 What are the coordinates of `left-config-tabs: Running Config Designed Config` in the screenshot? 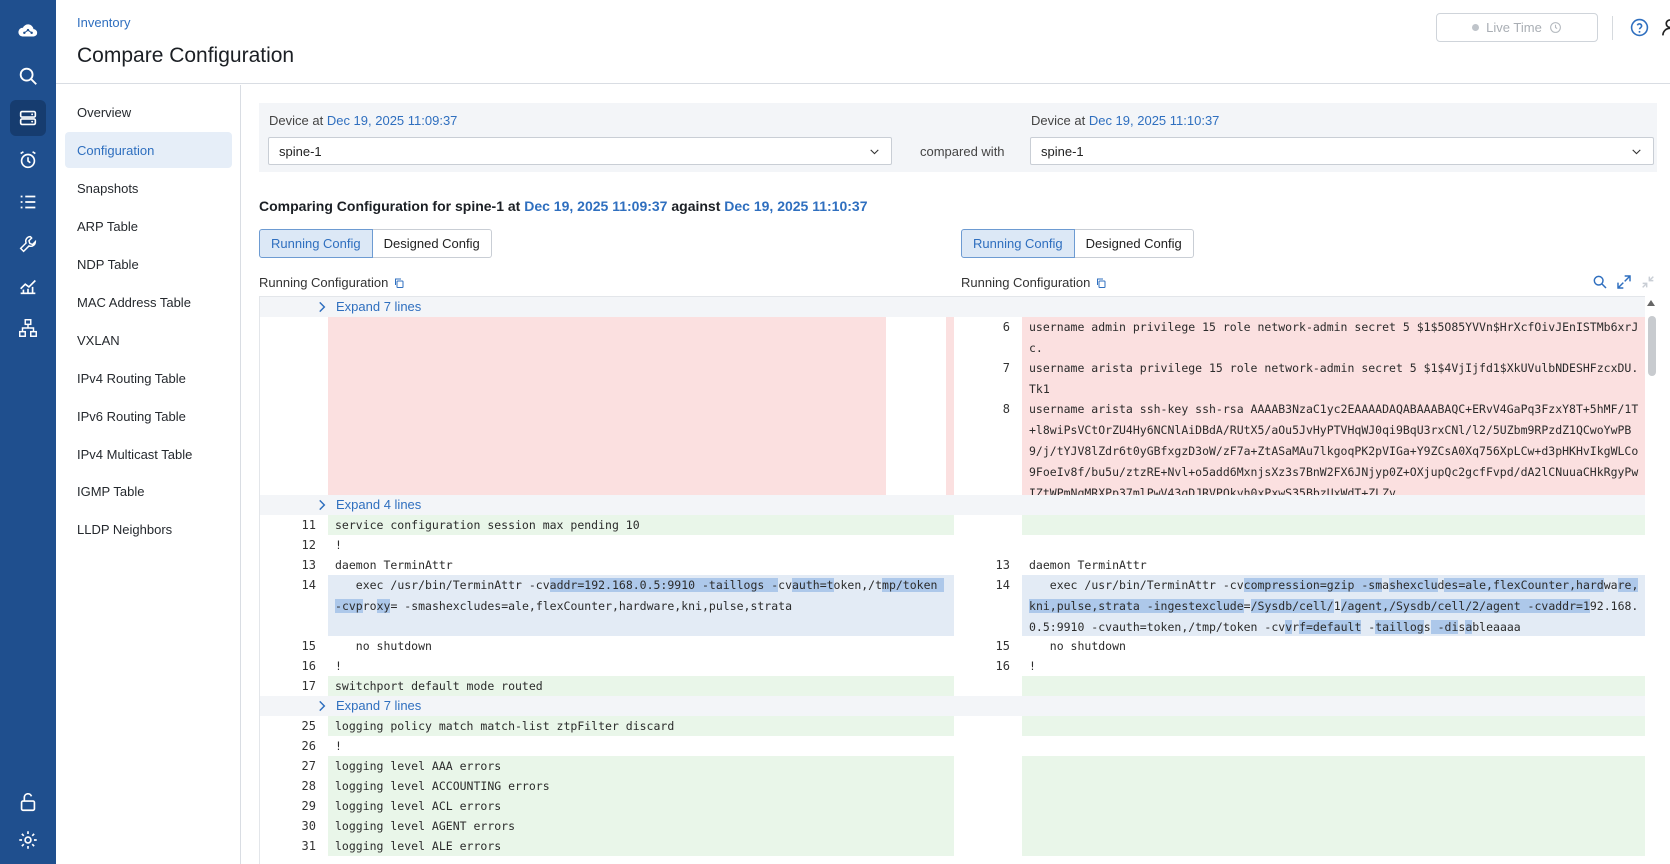 It's located at (375, 243).